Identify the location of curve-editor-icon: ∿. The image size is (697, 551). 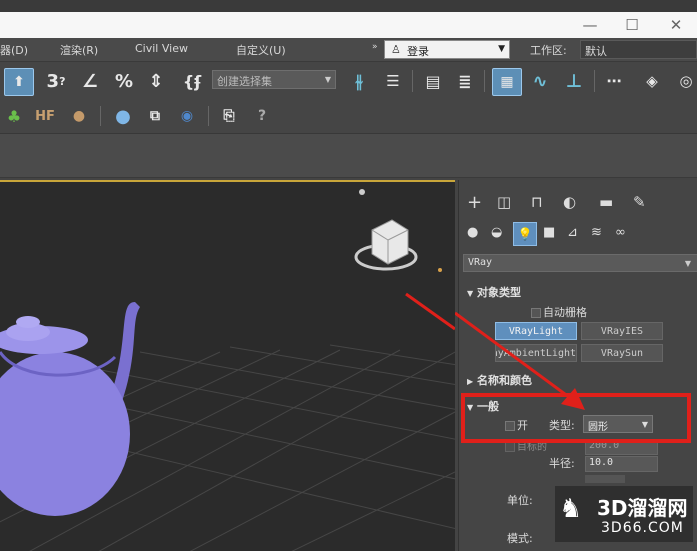
(540, 81).